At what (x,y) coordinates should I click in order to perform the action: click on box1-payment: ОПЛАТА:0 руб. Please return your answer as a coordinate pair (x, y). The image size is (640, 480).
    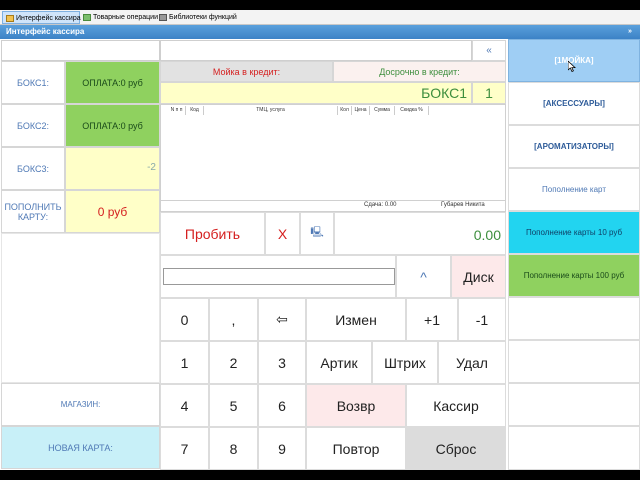
    Looking at the image, I should click on (112, 82).